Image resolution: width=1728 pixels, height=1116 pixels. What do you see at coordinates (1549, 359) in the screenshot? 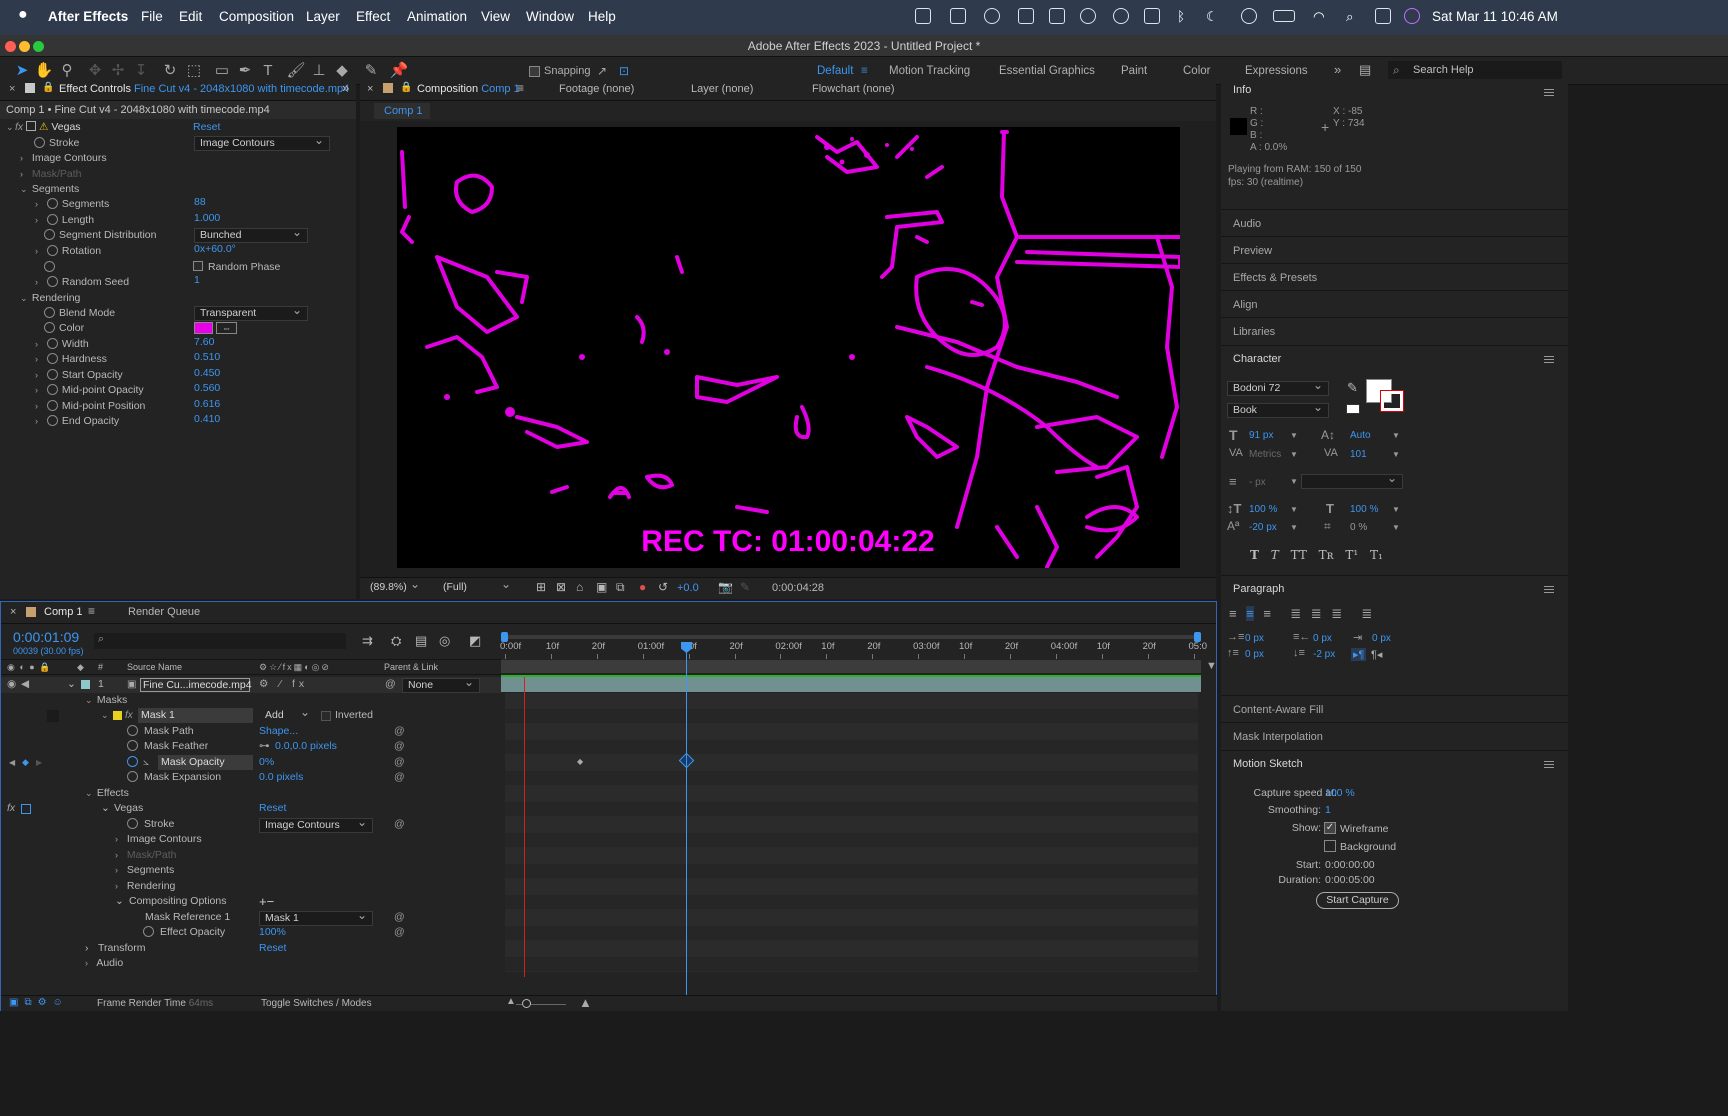
I see `character-menu-icon` at bounding box center [1549, 359].